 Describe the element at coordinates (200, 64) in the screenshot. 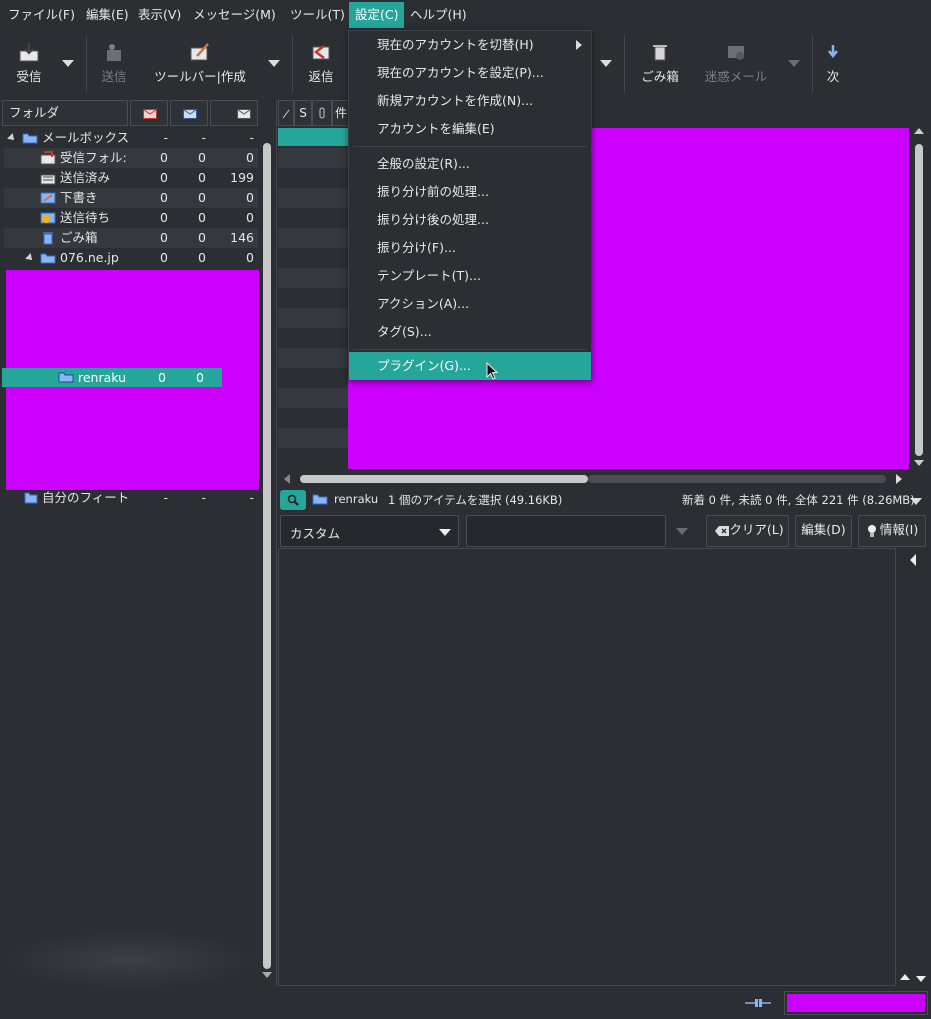

I see `compose-button: ツールバー|作成` at that location.